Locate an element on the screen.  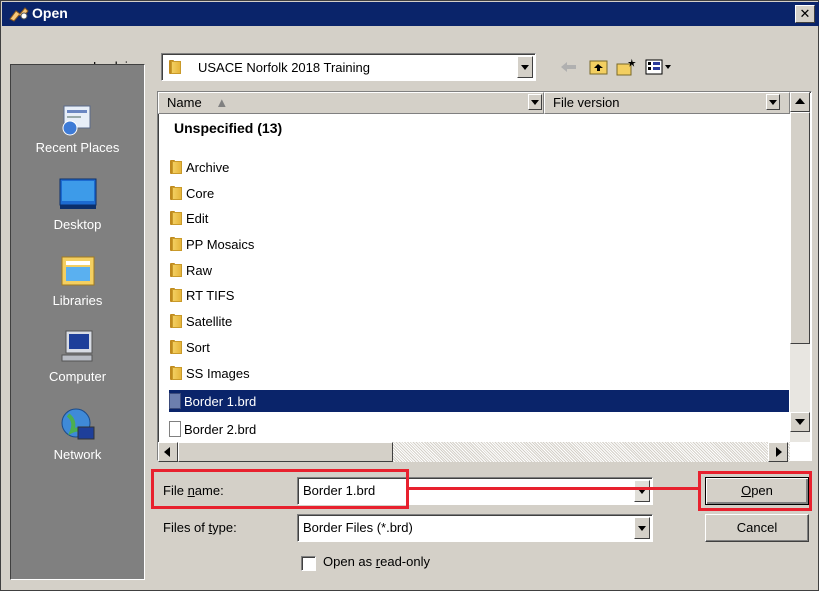
list-item: Satellite is located at coordinates (200, 321).